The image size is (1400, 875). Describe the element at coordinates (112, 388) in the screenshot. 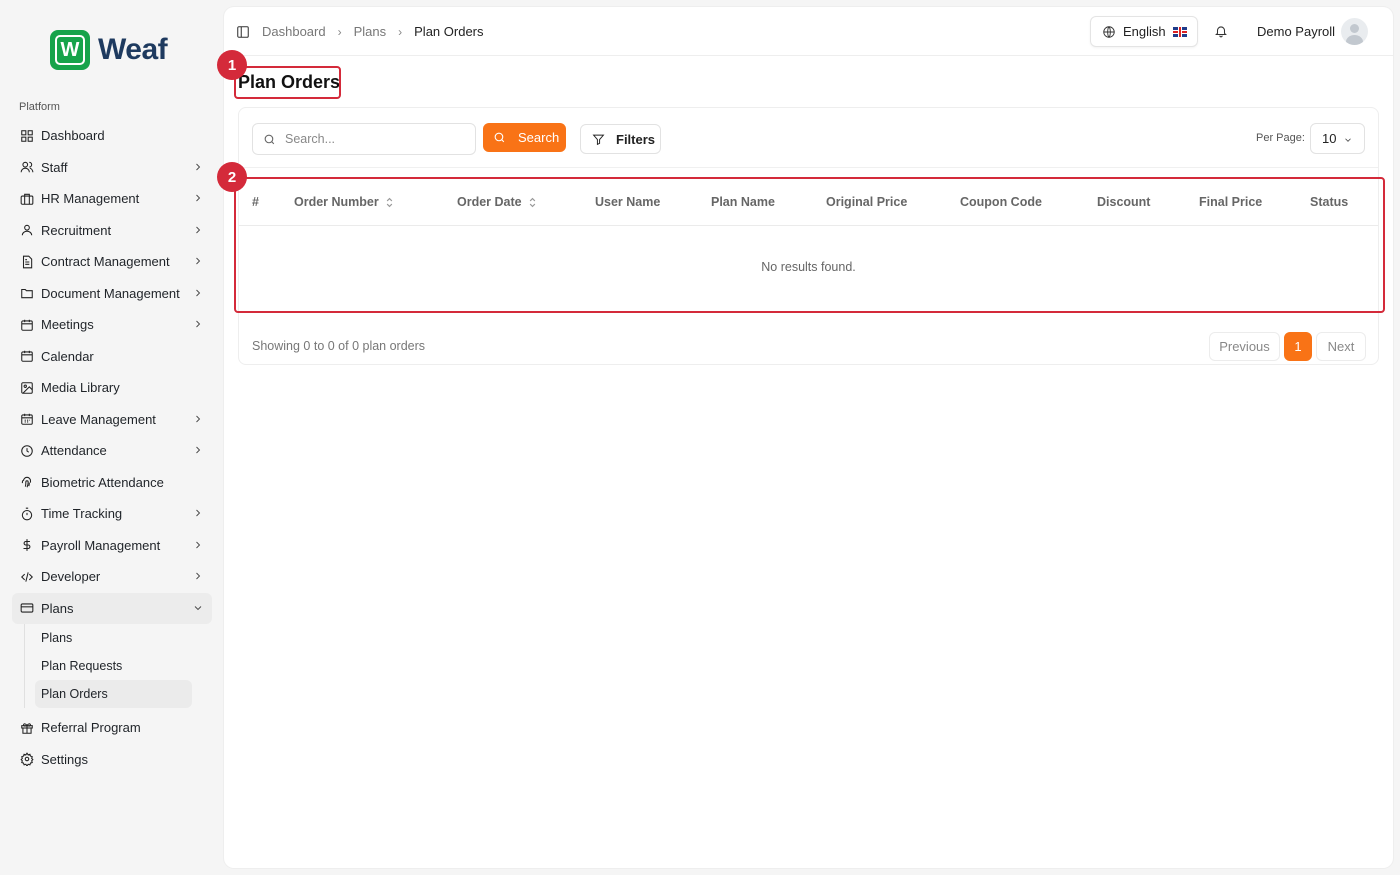

I see `sidebar-item-media-library: Media Library` at that location.